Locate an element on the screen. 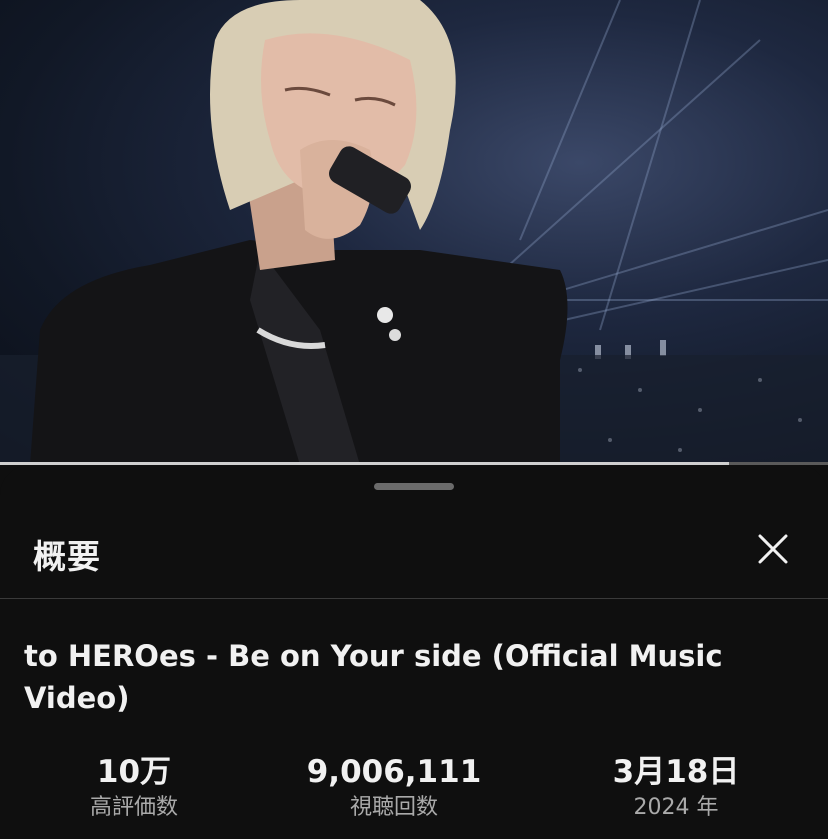 The height and width of the screenshot is (839, 828). likes-label: 高評価数 is located at coordinates (133, 807).